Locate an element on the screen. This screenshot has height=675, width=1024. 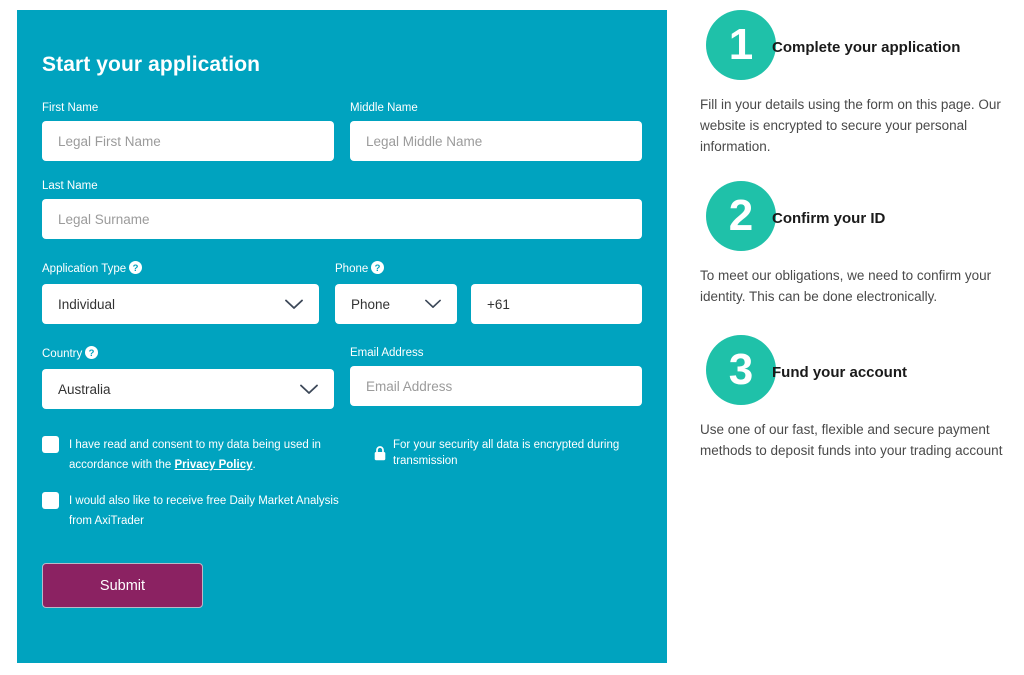
step-header: 3 Fund your account is located at coordinates (855, 370).